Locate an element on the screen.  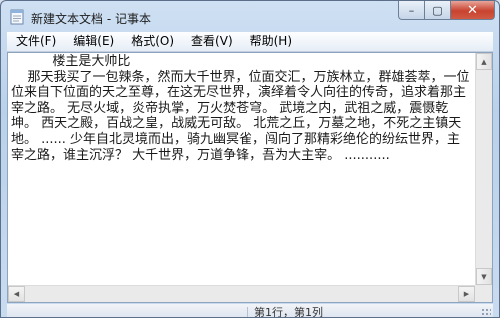
close-icon: ✕ is located at coordinates (472, 10).